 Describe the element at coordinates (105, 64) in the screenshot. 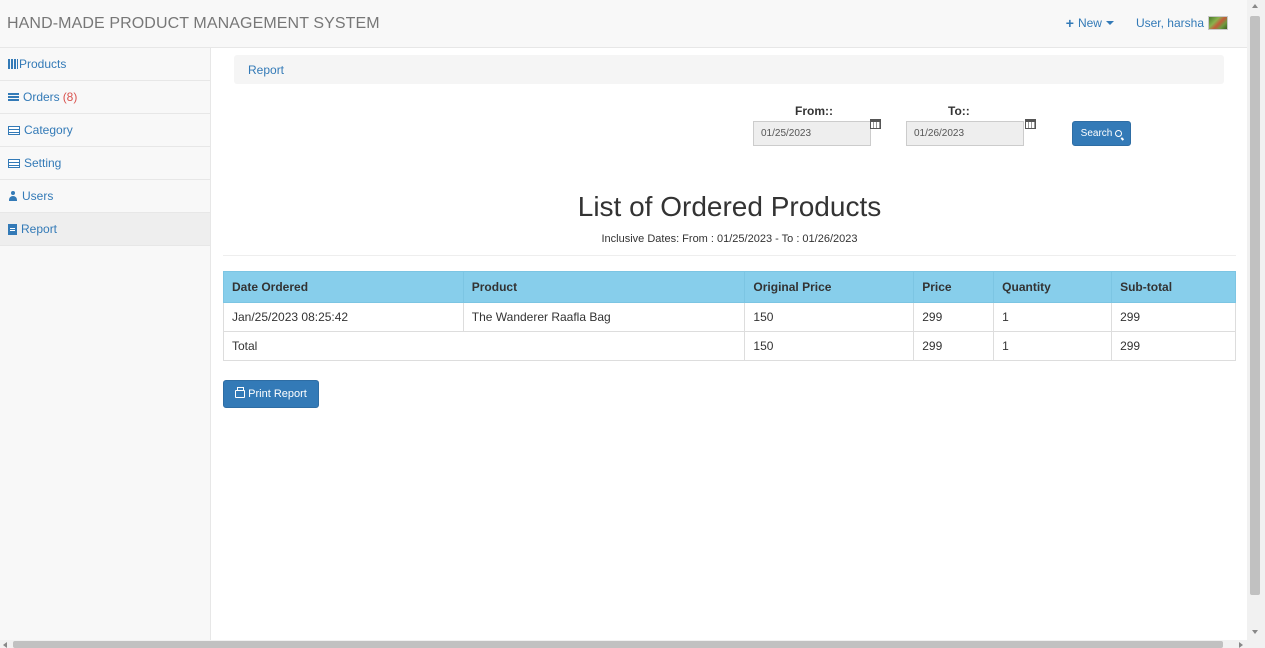

I see `sidebar-item-products: Products` at that location.